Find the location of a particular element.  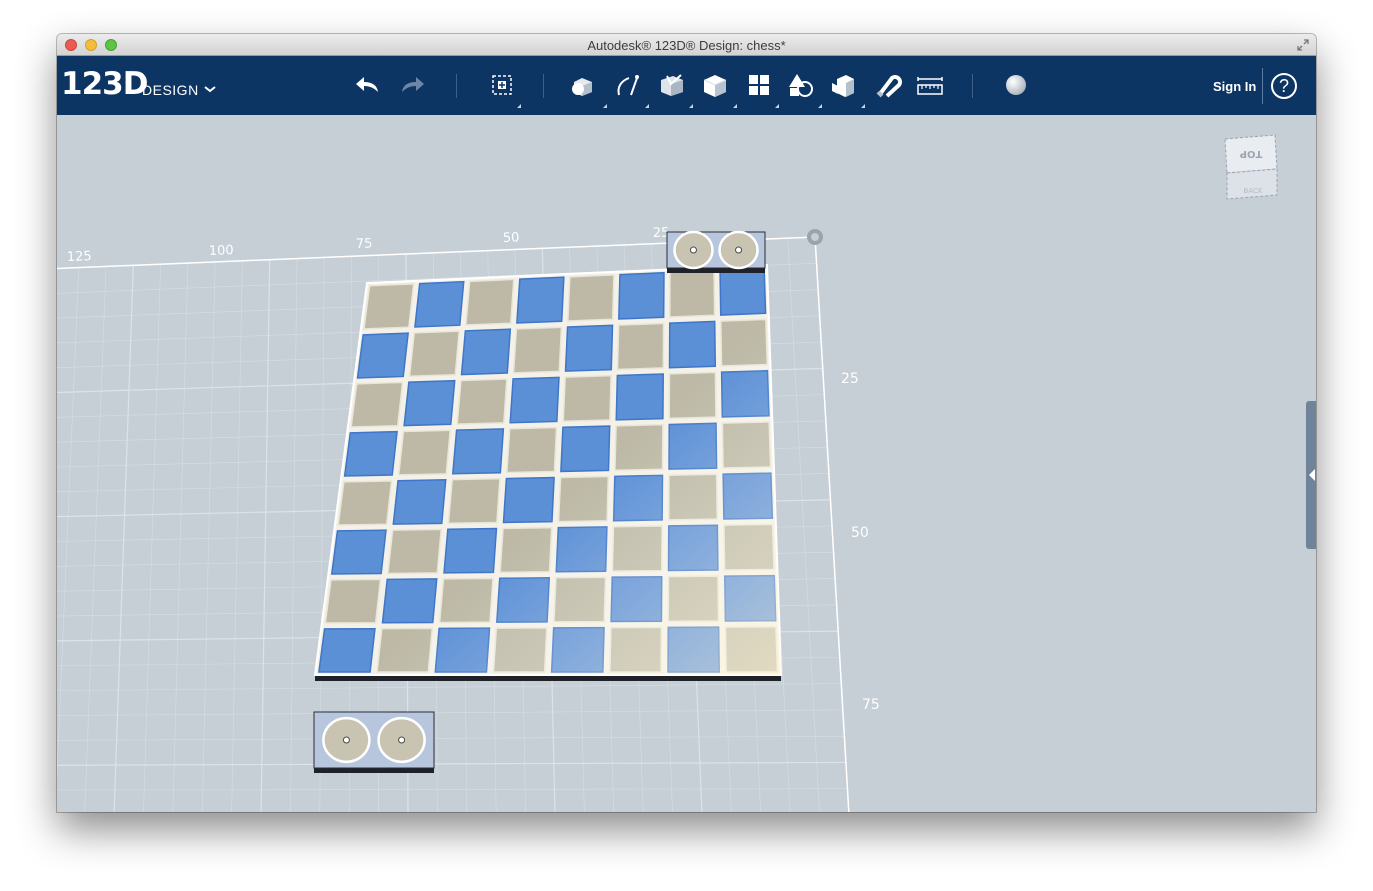

modify-icon is located at coordinates (715, 85).